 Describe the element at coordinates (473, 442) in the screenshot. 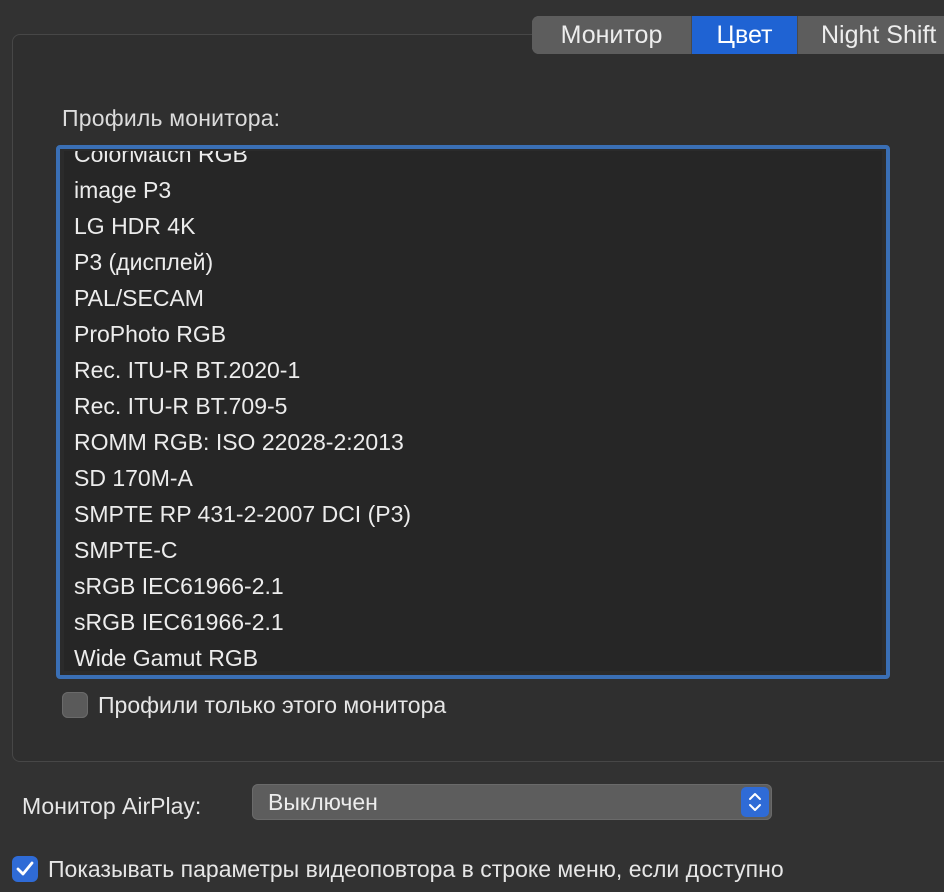

I see `profile-list-item: ROMM RGB: ISO 22028-2:2013` at that location.